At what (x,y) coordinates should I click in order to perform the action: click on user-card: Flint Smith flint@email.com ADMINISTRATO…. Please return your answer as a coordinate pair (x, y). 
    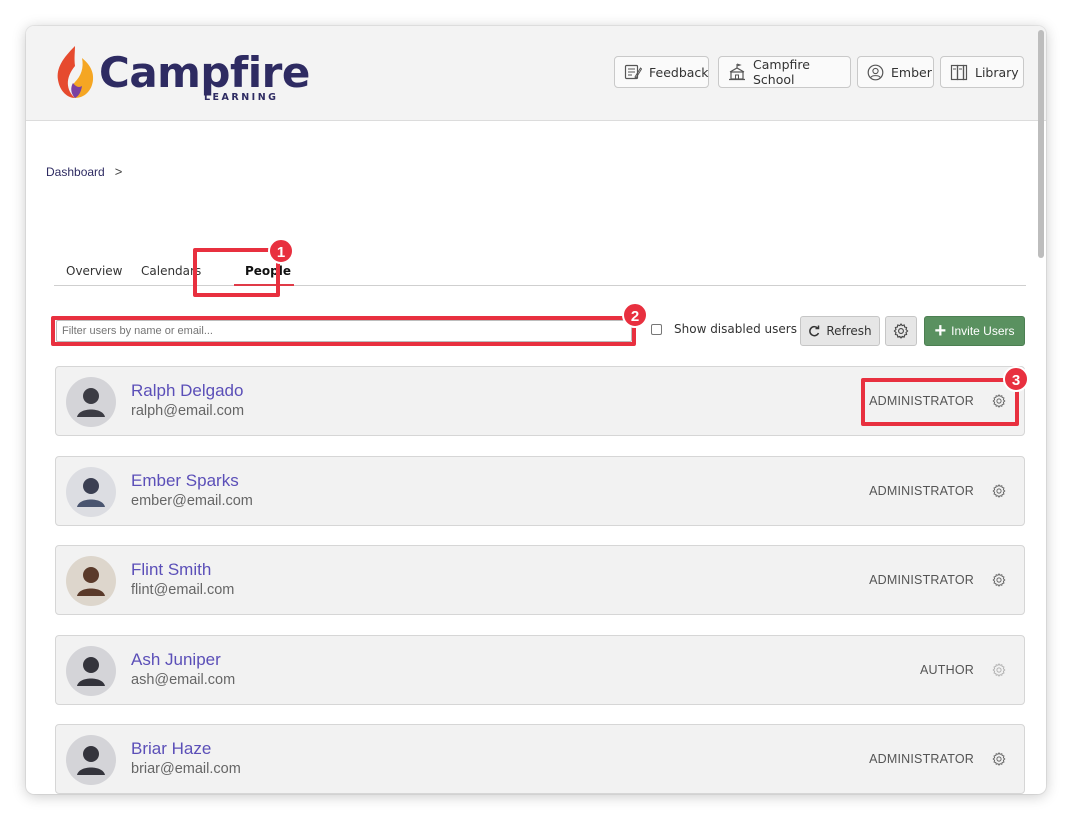
    Looking at the image, I should click on (540, 580).